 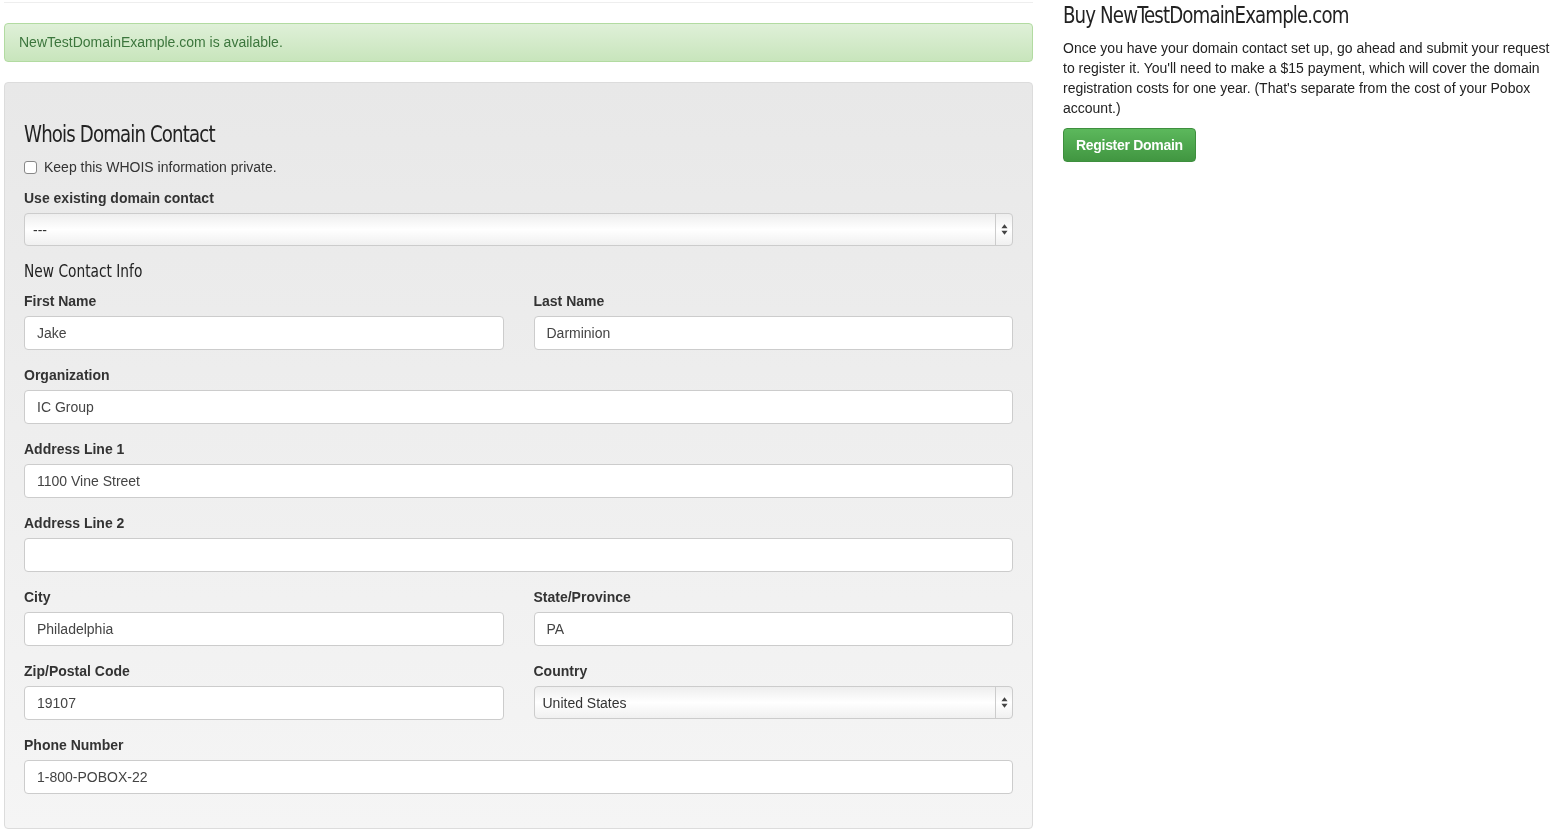 What do you see at coordinates (1206, 15) in the screenshot?
I see `page-title: Buy NewTestDomainExample.com` at bounding box center [1206, 15].